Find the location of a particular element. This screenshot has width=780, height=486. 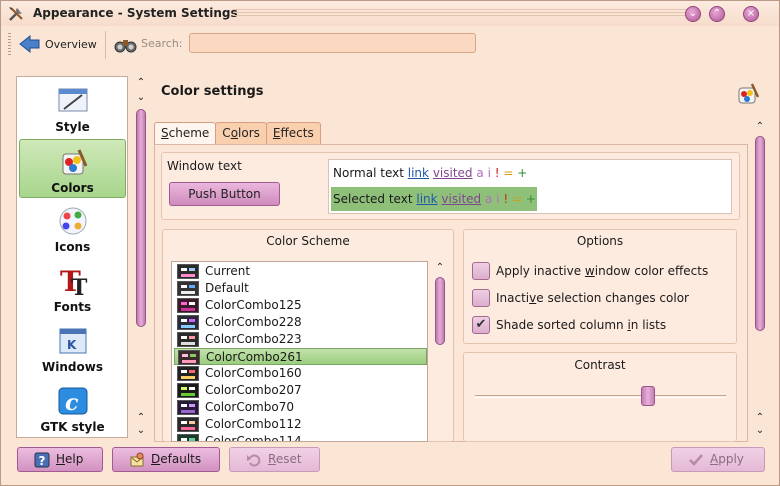

toolbar-grip is located at coordinates (9, 45).